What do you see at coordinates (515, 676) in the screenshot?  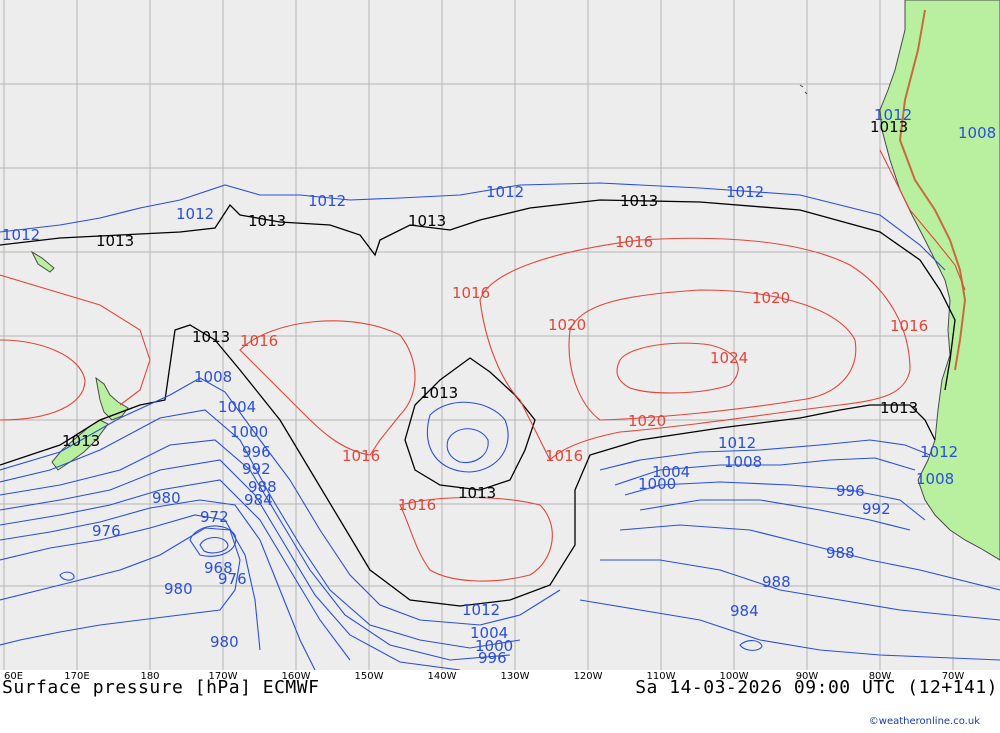 I see `lon-label: 130W` at bounding box center [515, 676].